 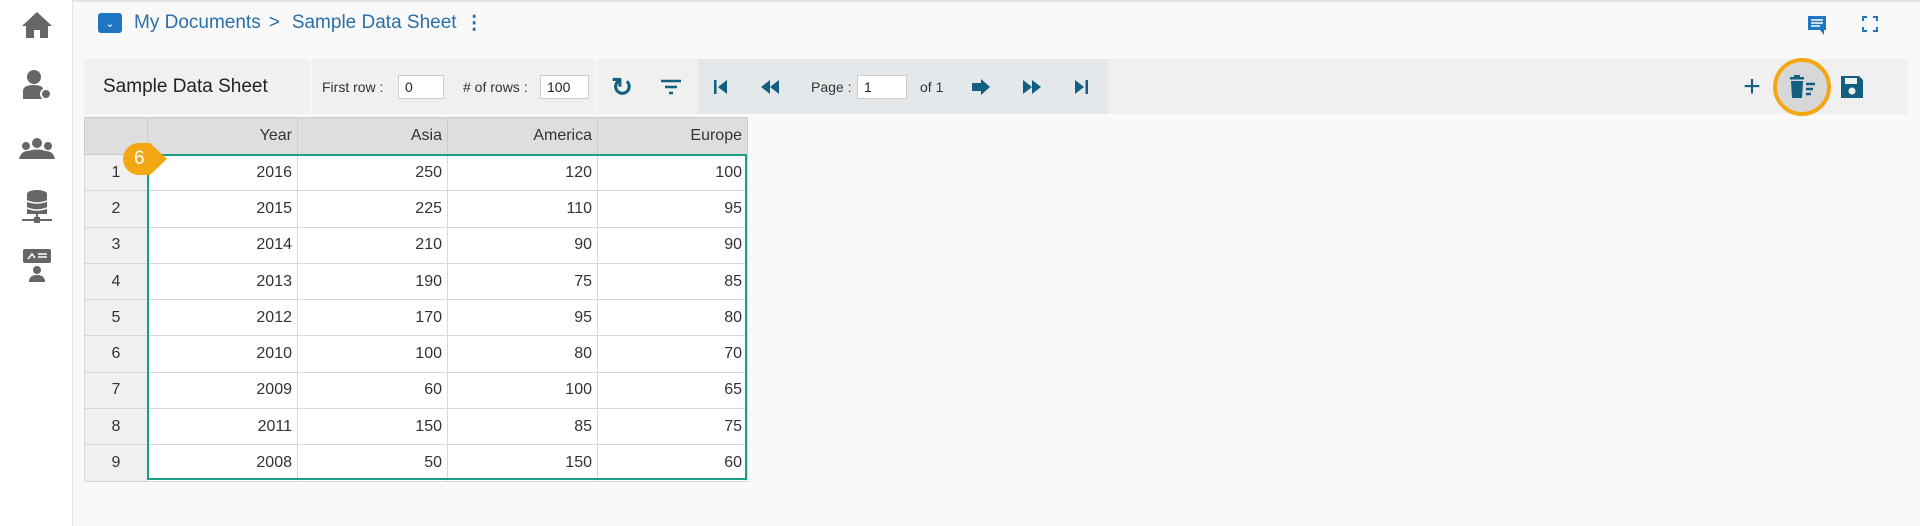 I want to click on table-row: 8 2011 150 85 75, so click(x=416, y=427).